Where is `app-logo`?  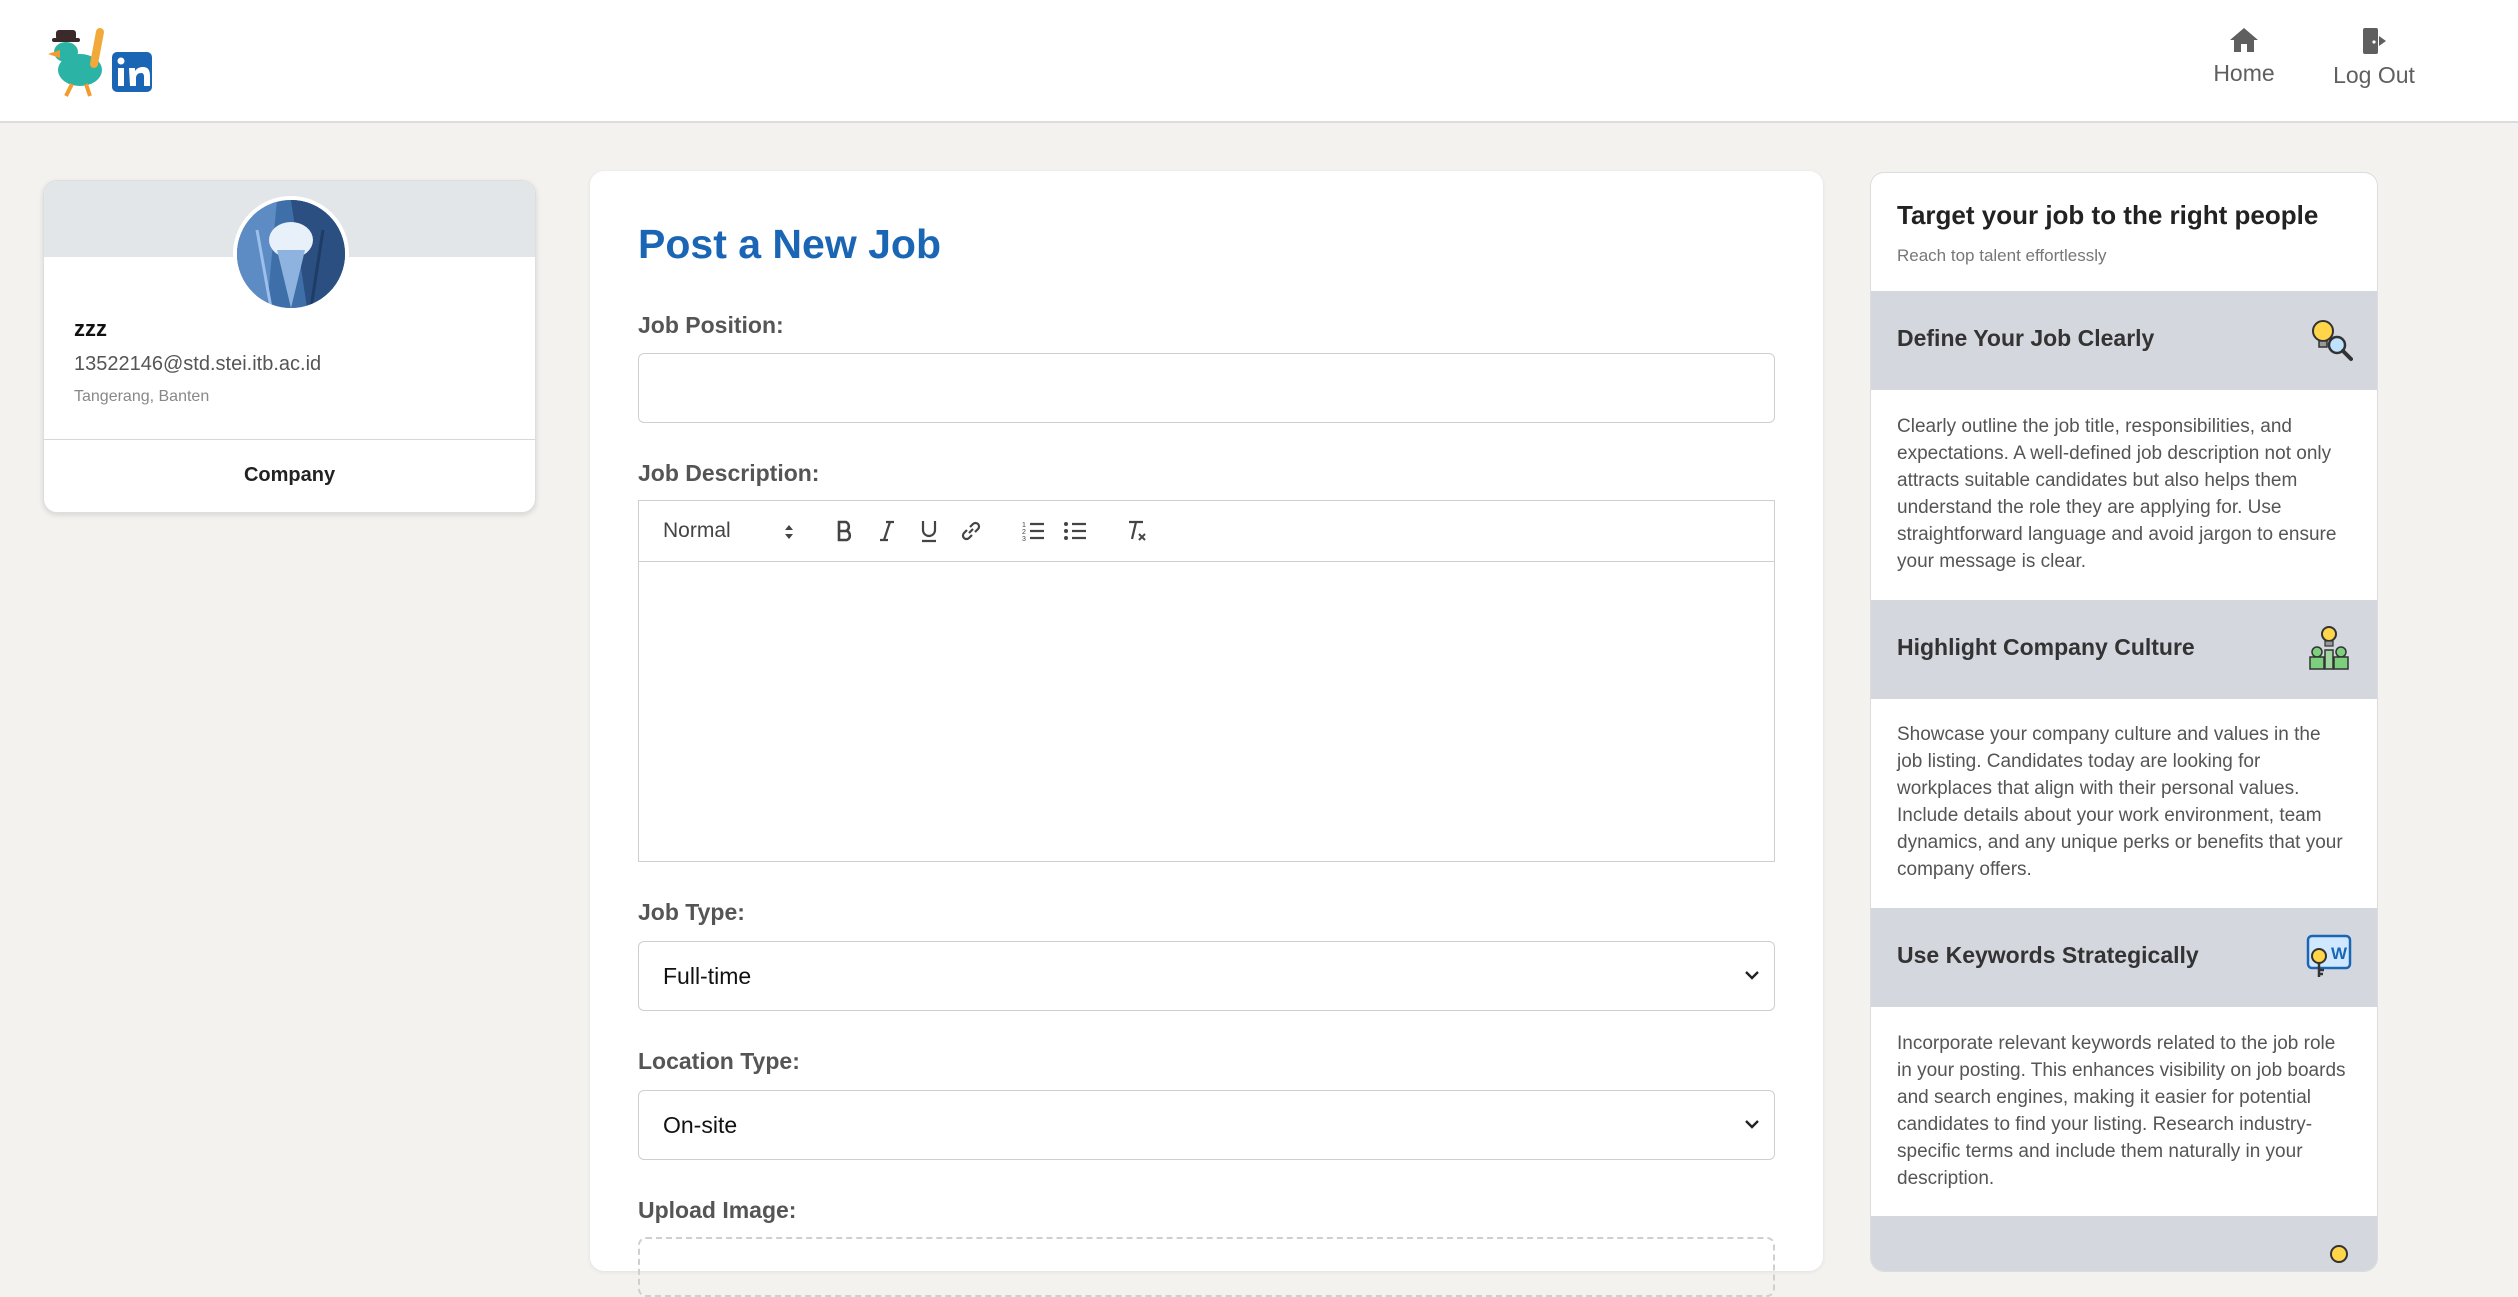
app-logo is located at coordinates (101, 62).